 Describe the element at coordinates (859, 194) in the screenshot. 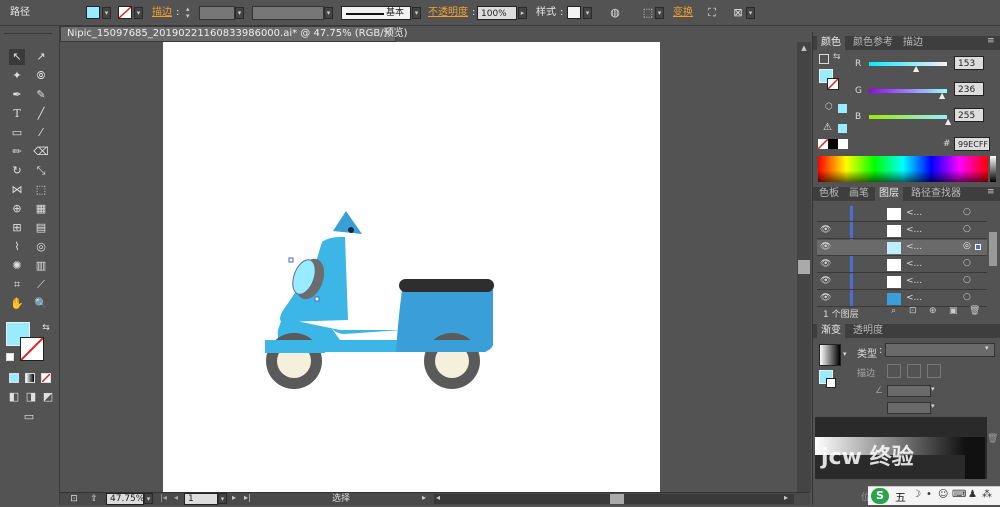

I see `tab-brushes: 画笔` at that location.